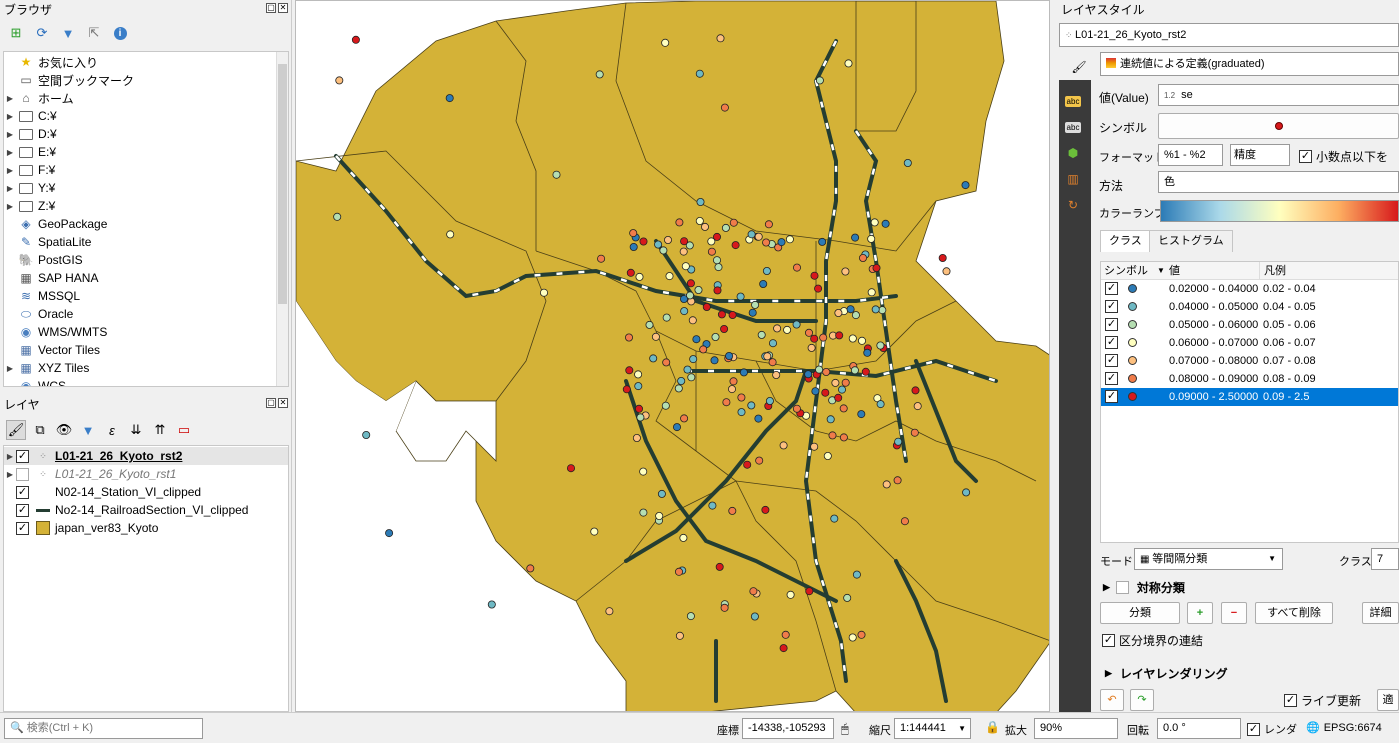 This screenshot has height=743, width=1399. I want to click on redo-icon: ↷, so click(1142, 700).